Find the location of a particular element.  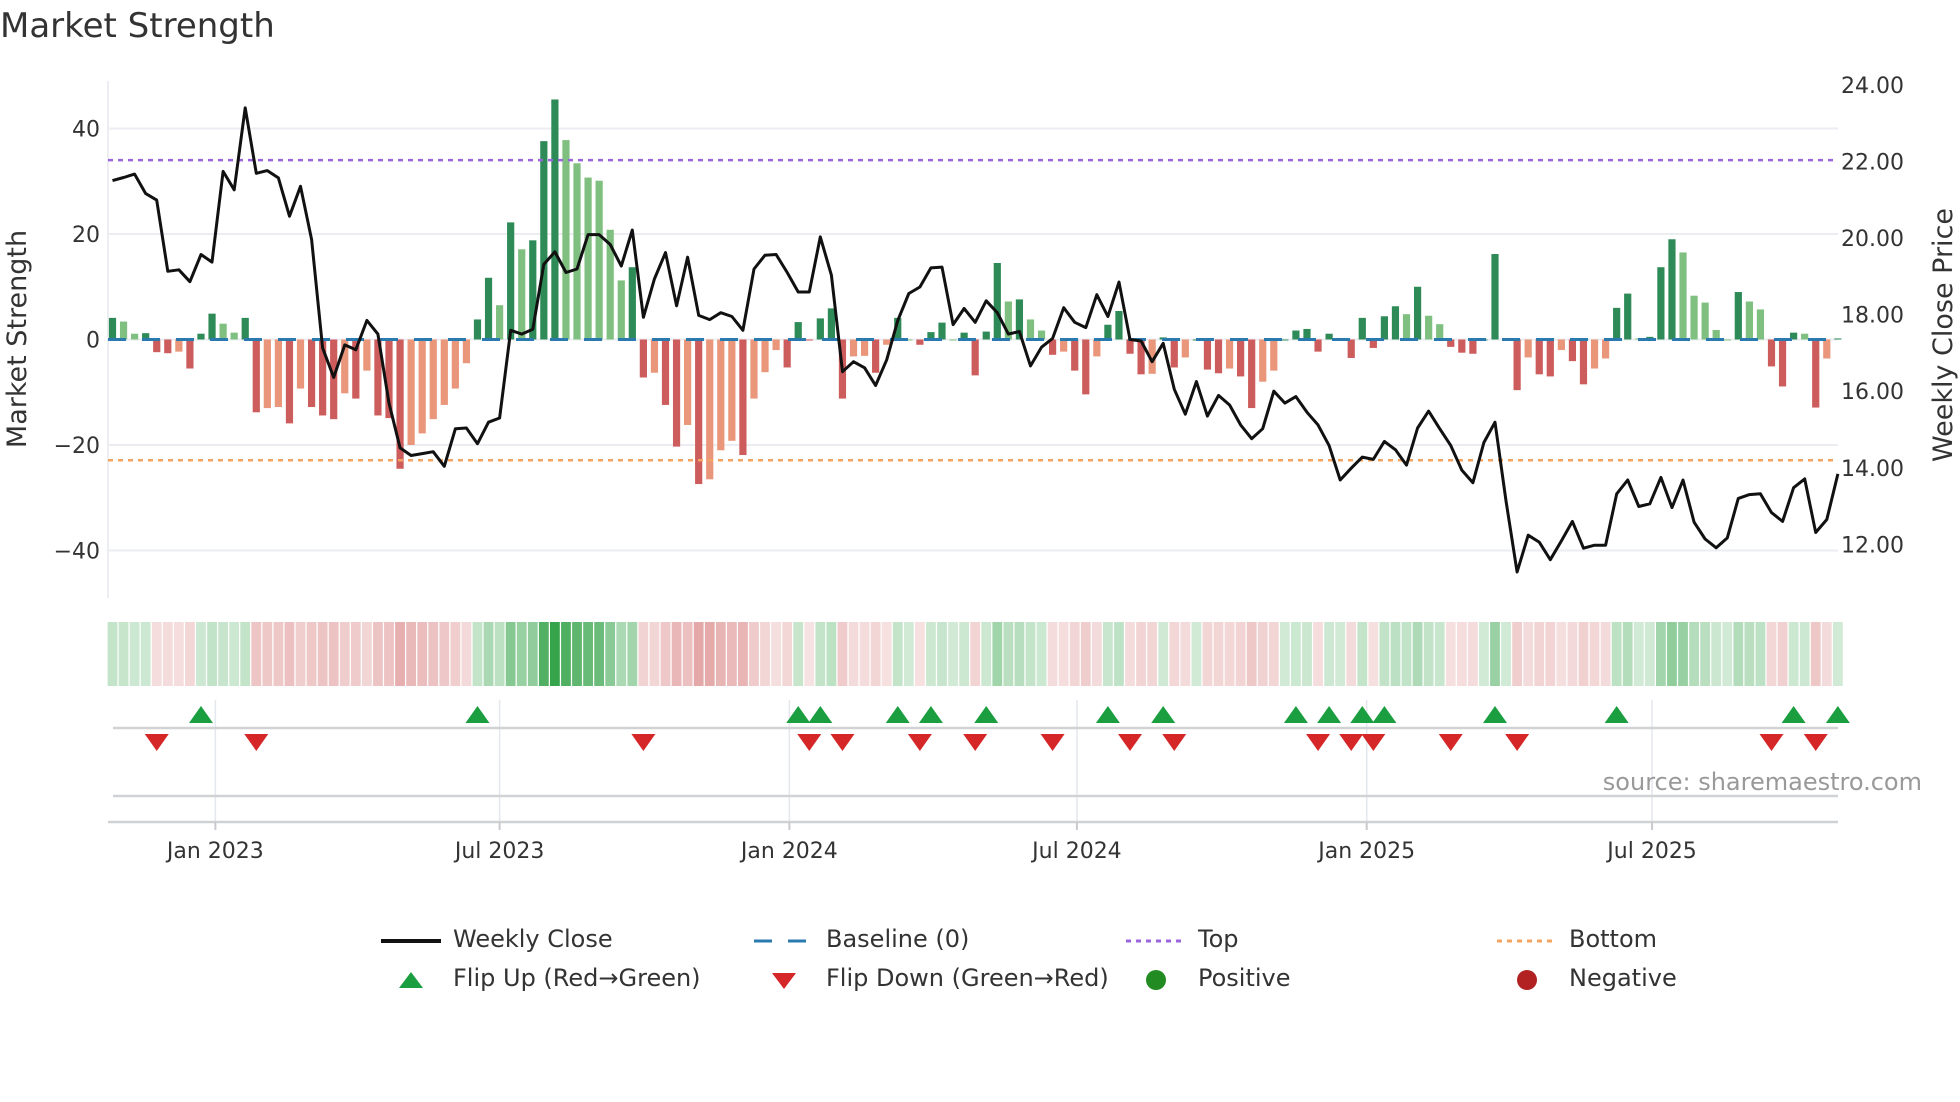

source-label: source: sharemaestro.com is located at coordinates (1762, 782).